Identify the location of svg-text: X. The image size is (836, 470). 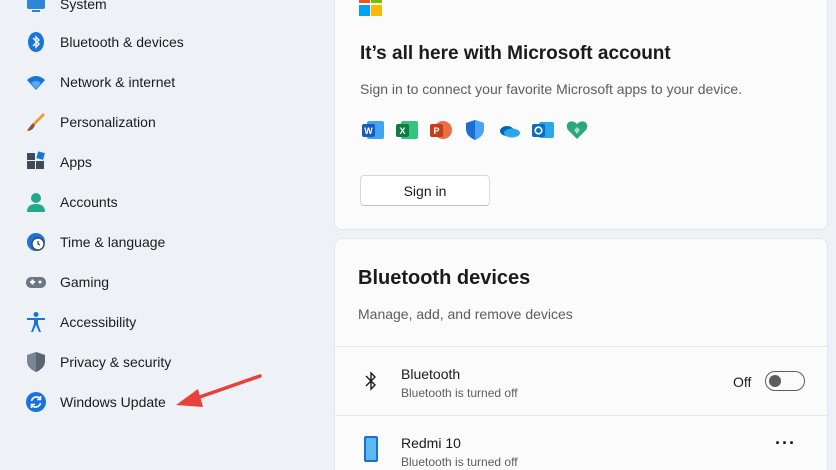
(402, 131).